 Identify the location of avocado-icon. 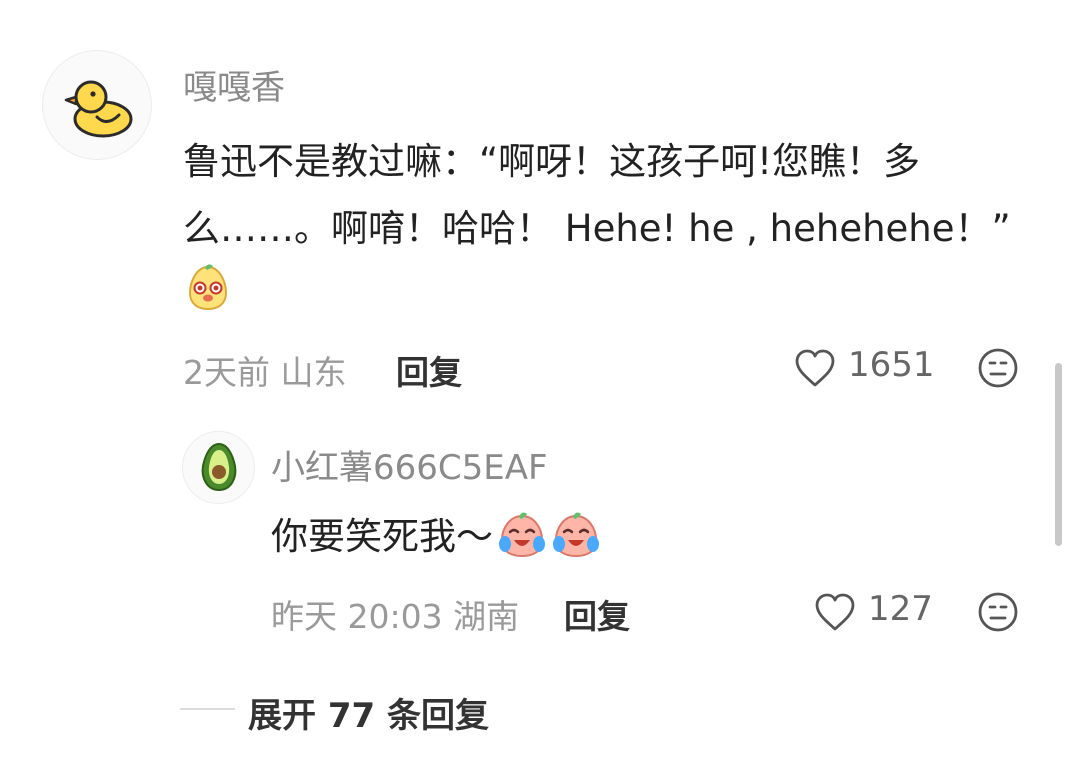
(219, 467).